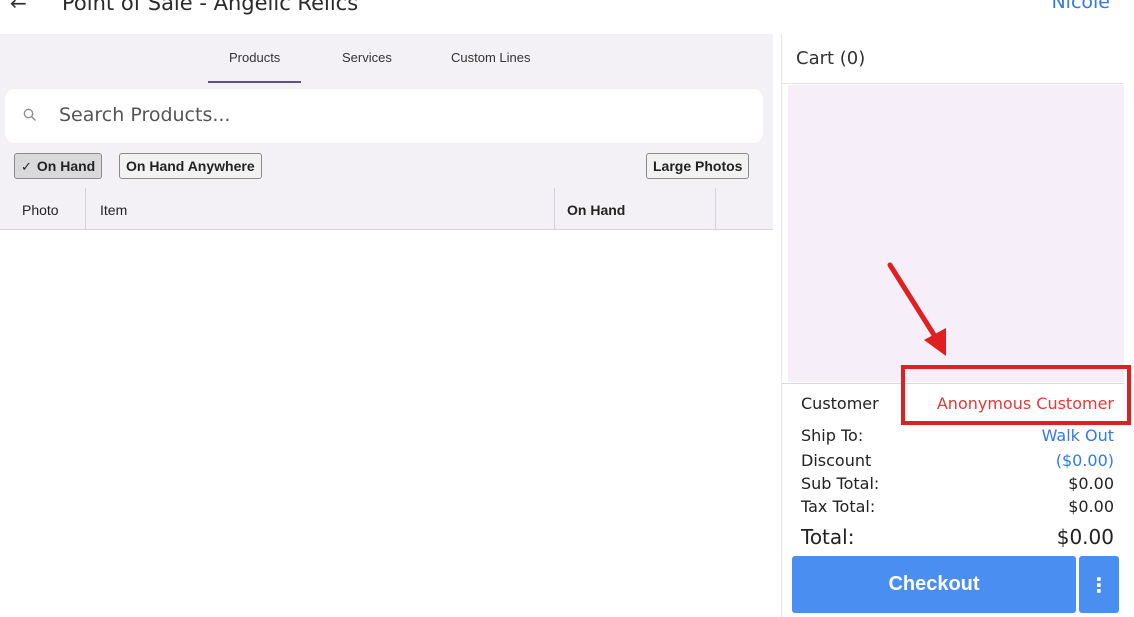 This screenshot has width=1134, height=617. I want to click on search-box, so click(384, 116).